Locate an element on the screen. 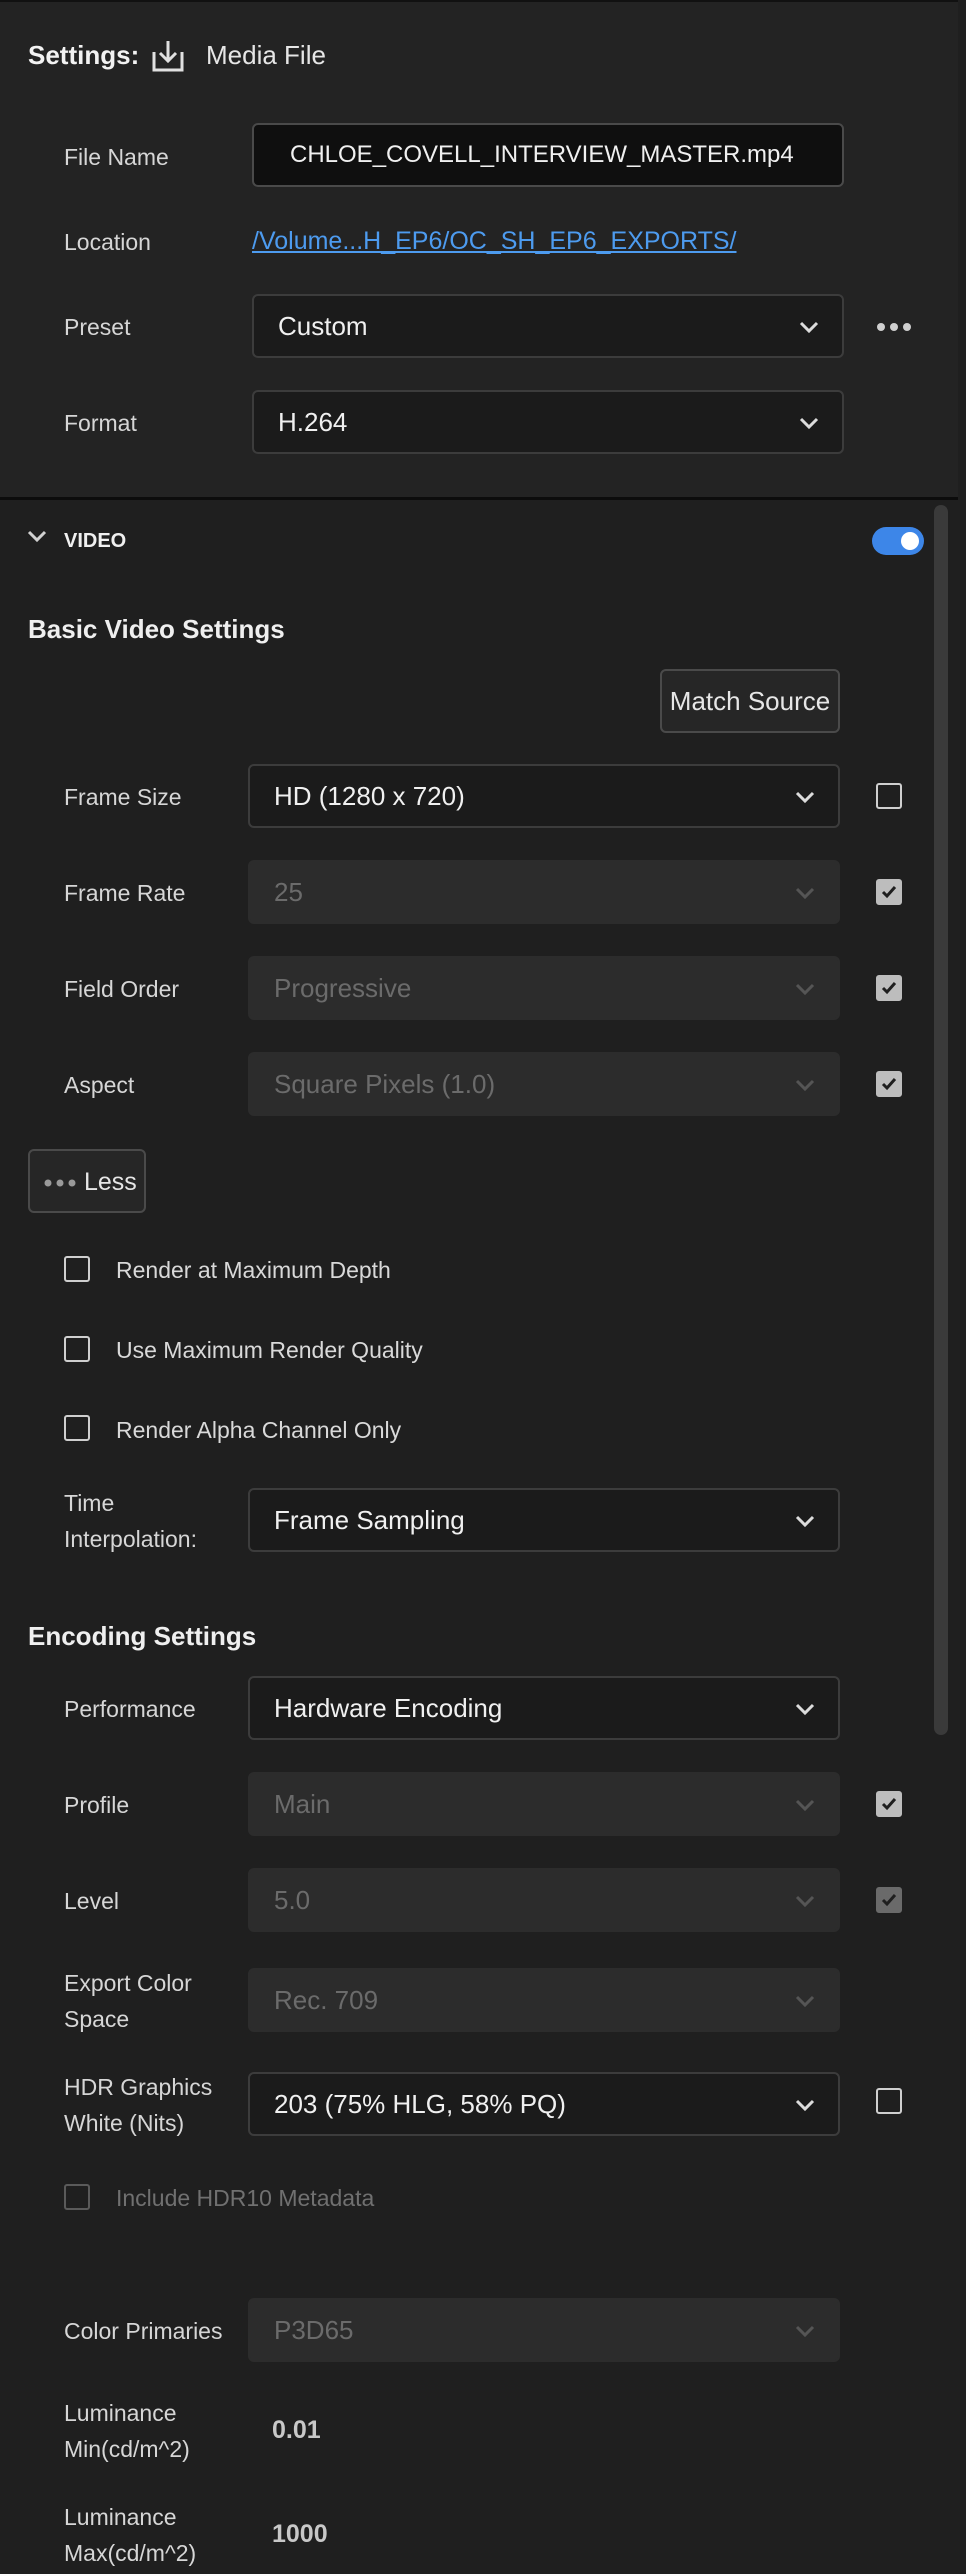 Image resolution: width=966 pixels, height=2574 pixels. settings-label: Settings: is located at coordinates (84, 55).